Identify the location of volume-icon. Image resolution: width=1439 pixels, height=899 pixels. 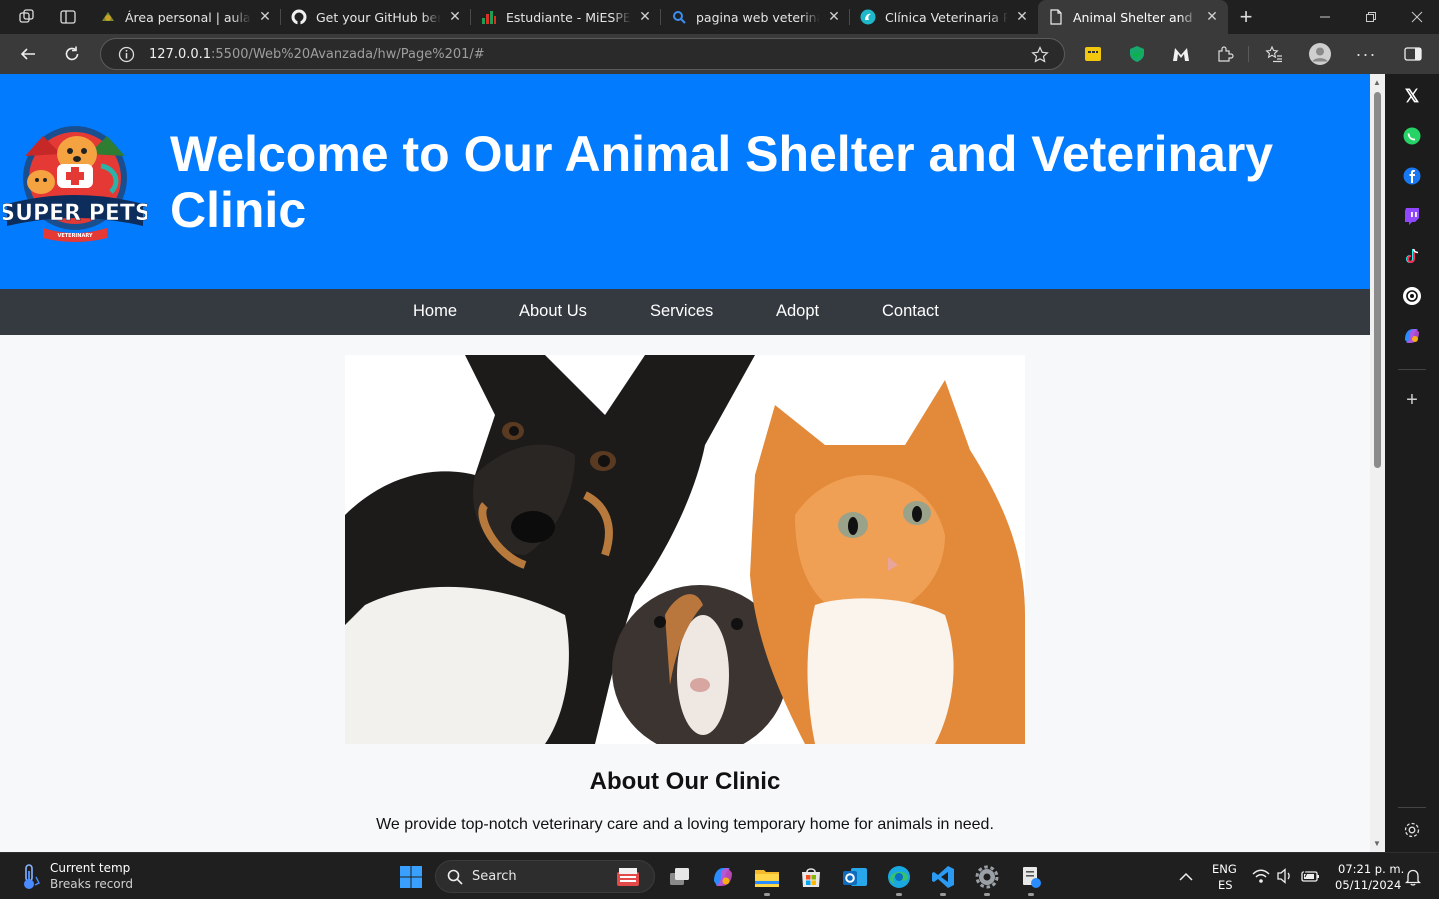
(1285, 878).